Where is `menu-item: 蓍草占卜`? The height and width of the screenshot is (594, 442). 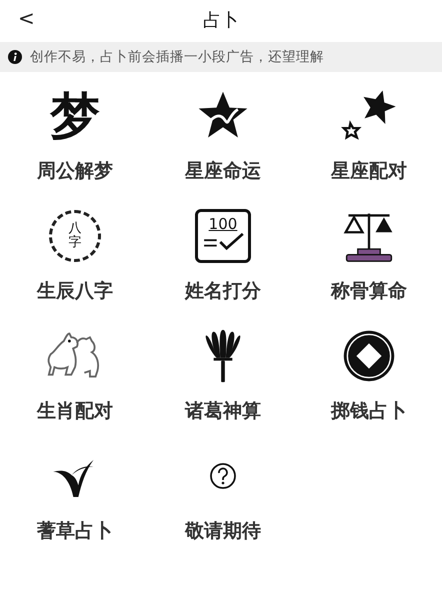
menu-item: 蓍草占卜 is located at coordinates (75, 502).